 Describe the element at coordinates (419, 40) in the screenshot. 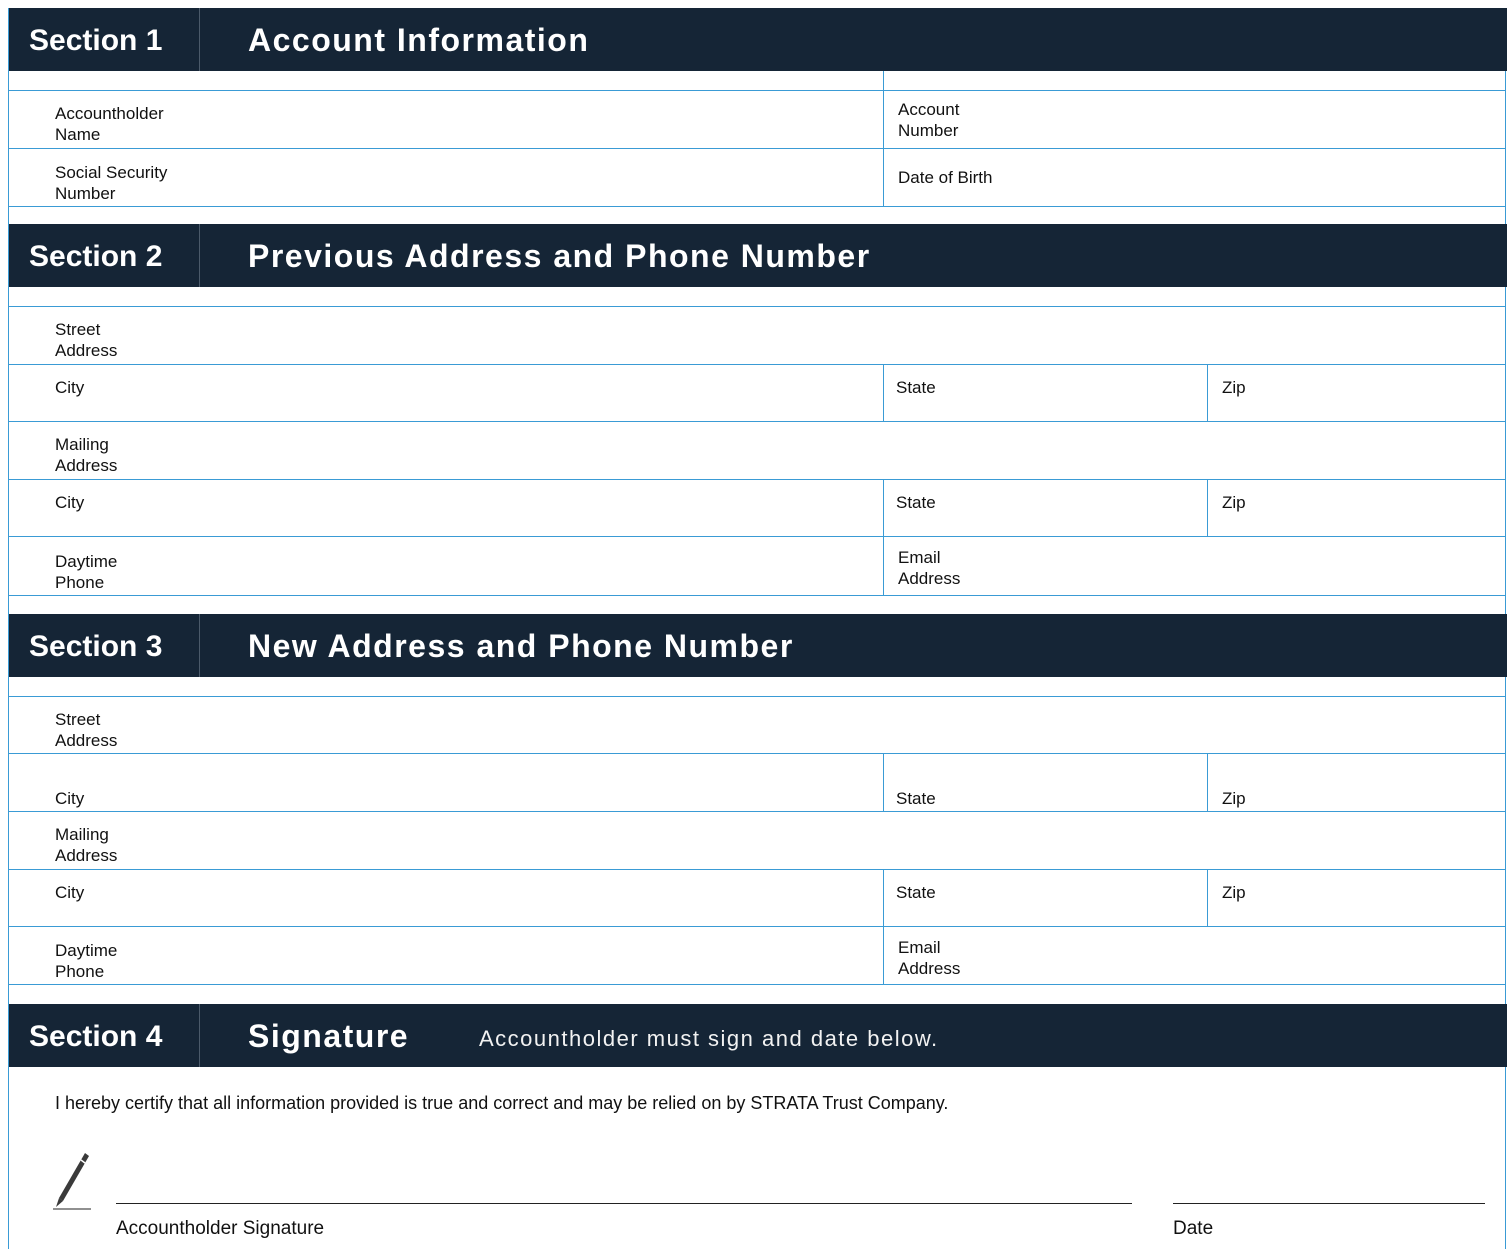

I see `section-title: Account Information` at that location.